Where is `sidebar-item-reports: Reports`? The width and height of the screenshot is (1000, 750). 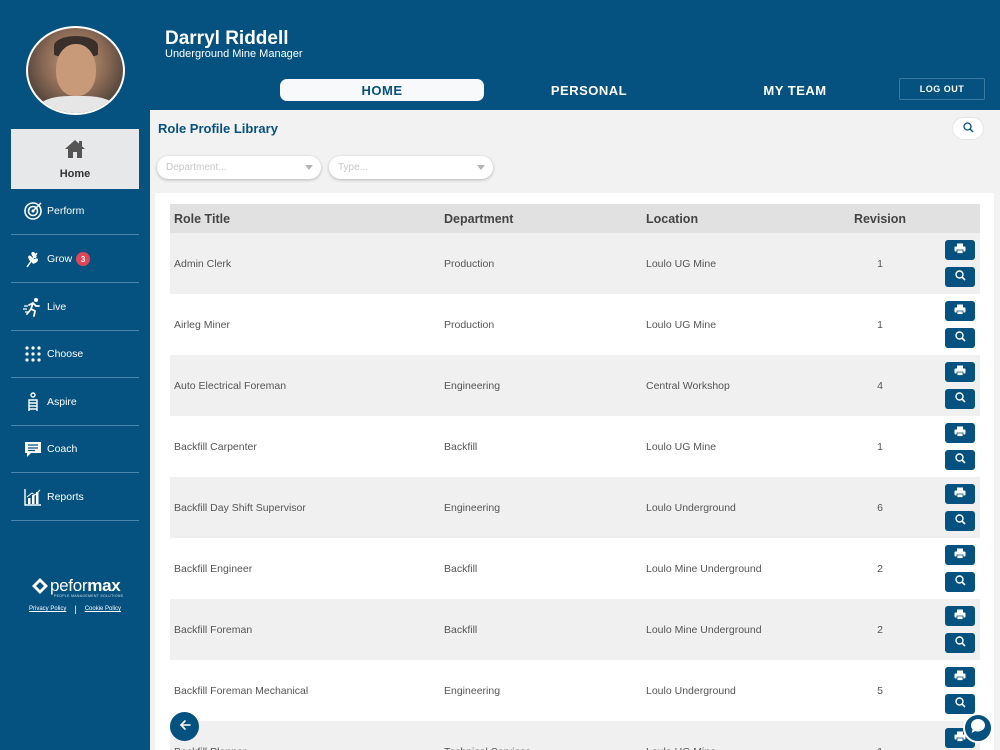
sidebar-item-reports: Reports is located at coordinates (75, 497).